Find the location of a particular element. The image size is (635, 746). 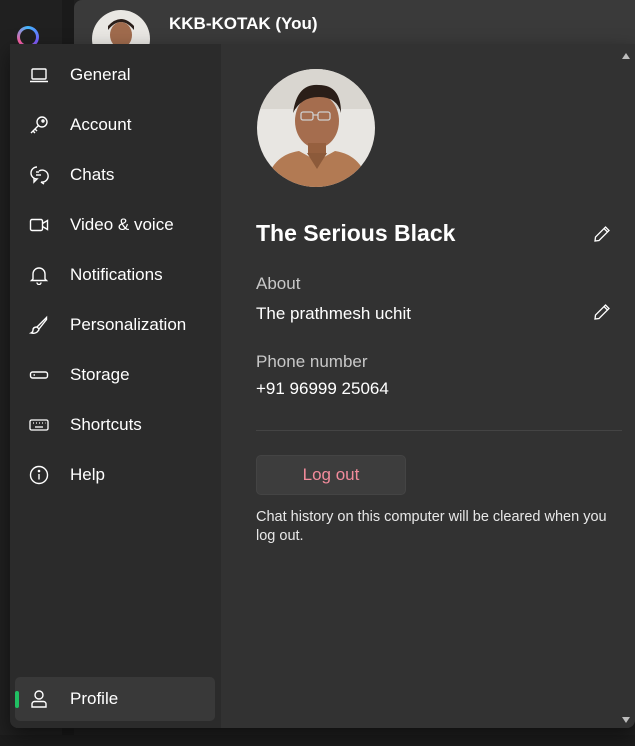

nav-item-label: Chats is located at coordinates (92, 174).